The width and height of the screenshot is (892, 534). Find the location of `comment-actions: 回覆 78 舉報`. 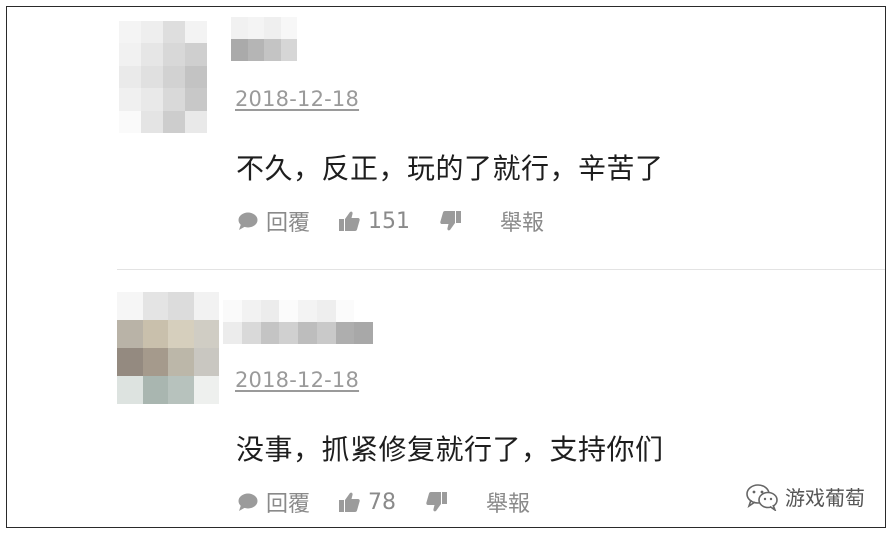

comment-actions: 回覆 78 舉報 is located at coordinates (383, 502).